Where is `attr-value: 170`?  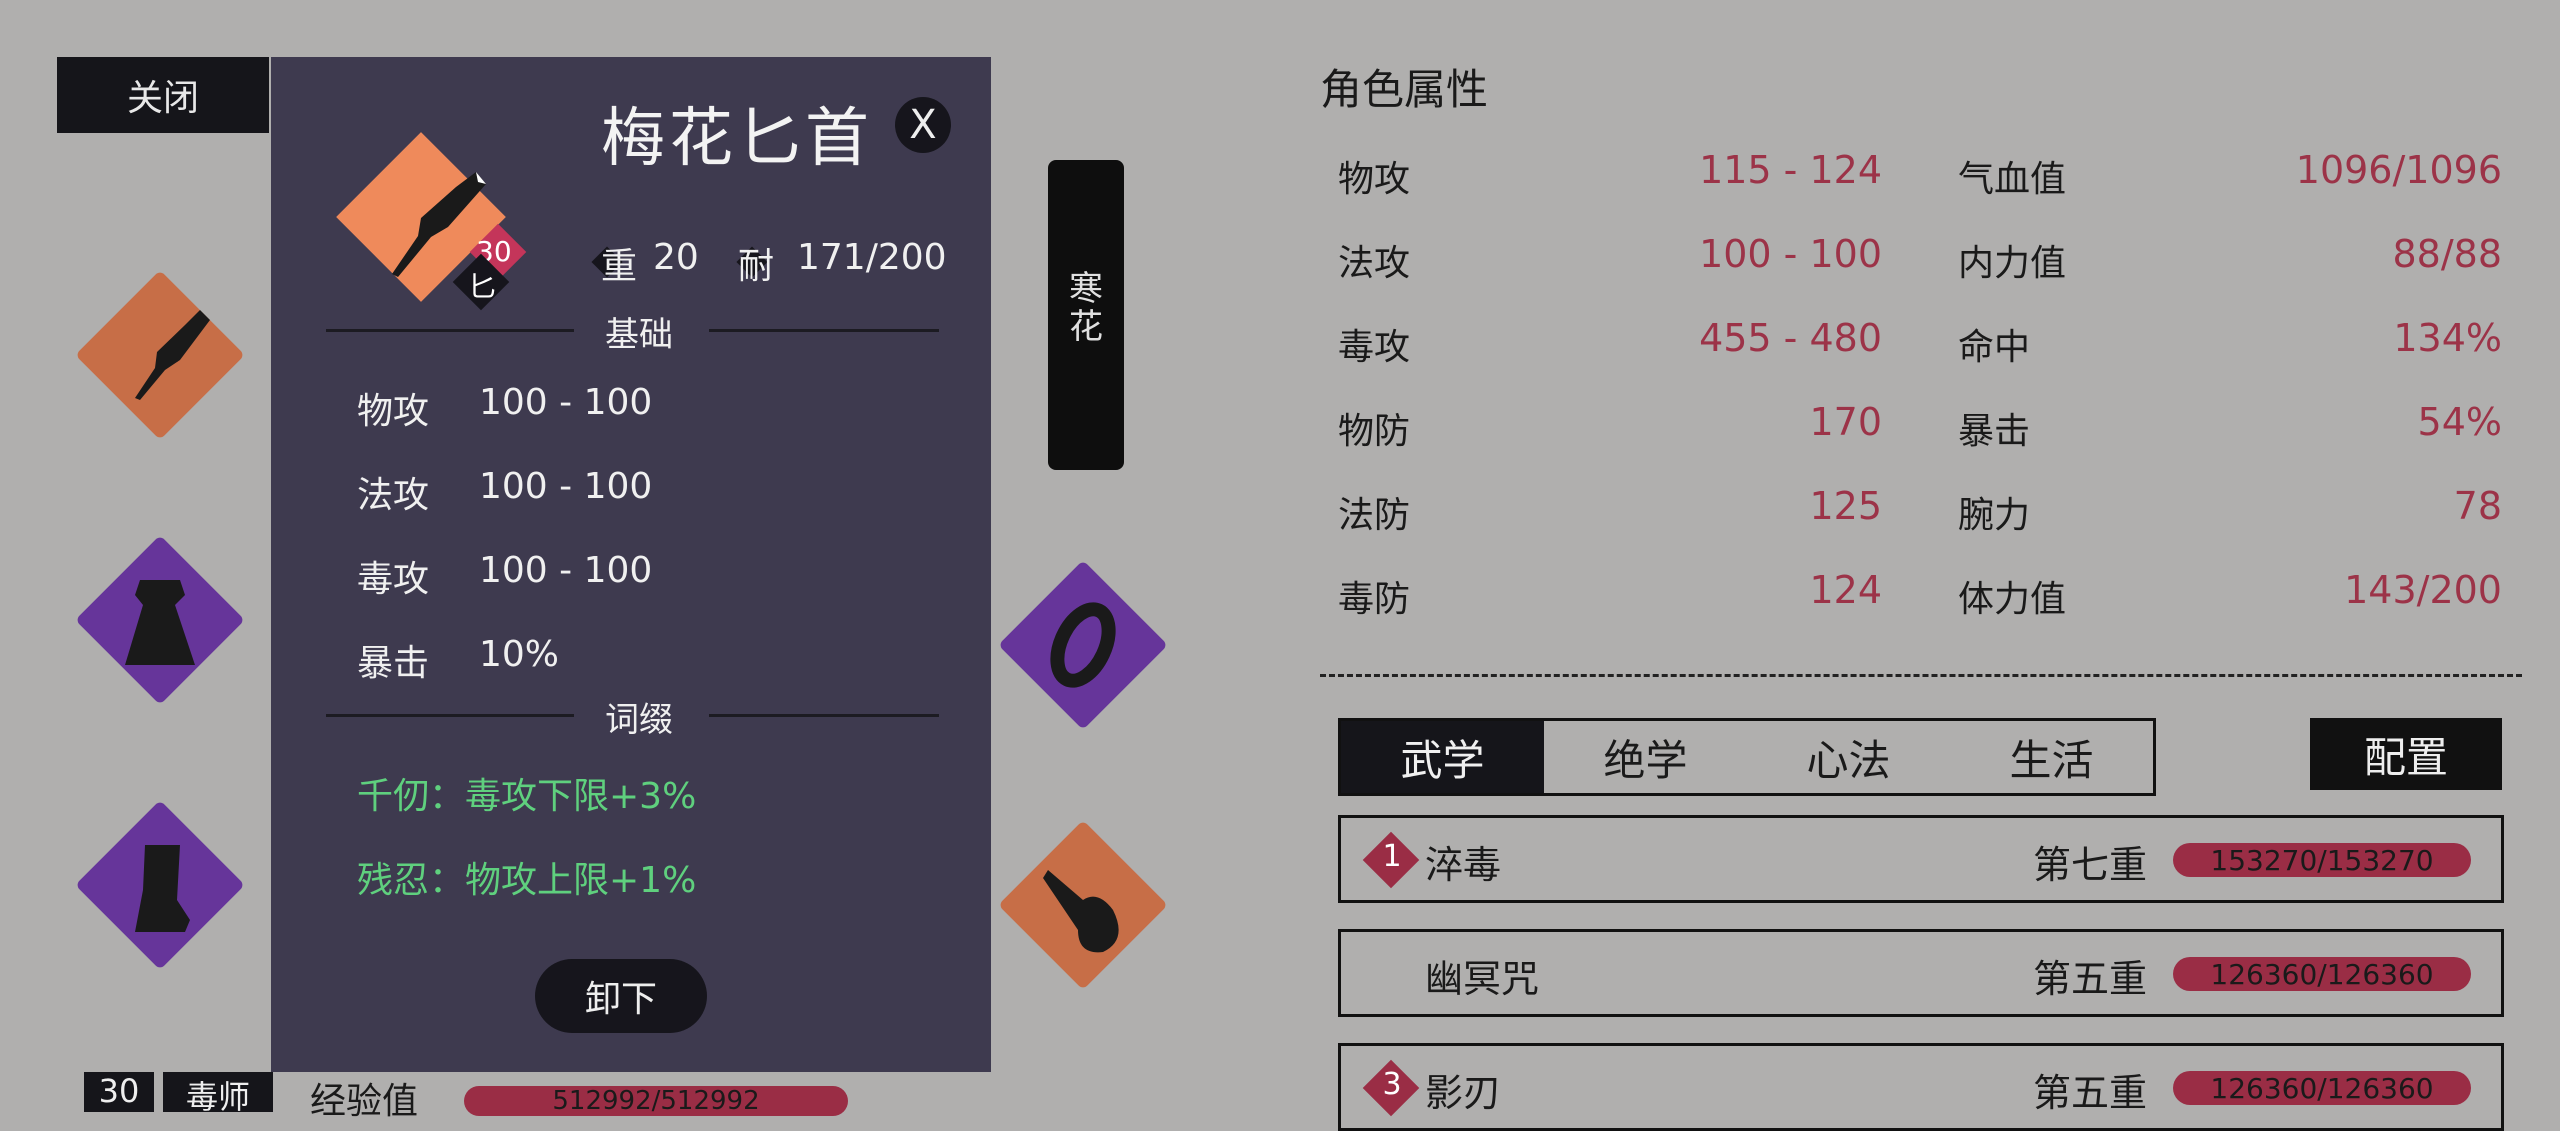
attr-value: 170 is located at coordinates (1845, 422).